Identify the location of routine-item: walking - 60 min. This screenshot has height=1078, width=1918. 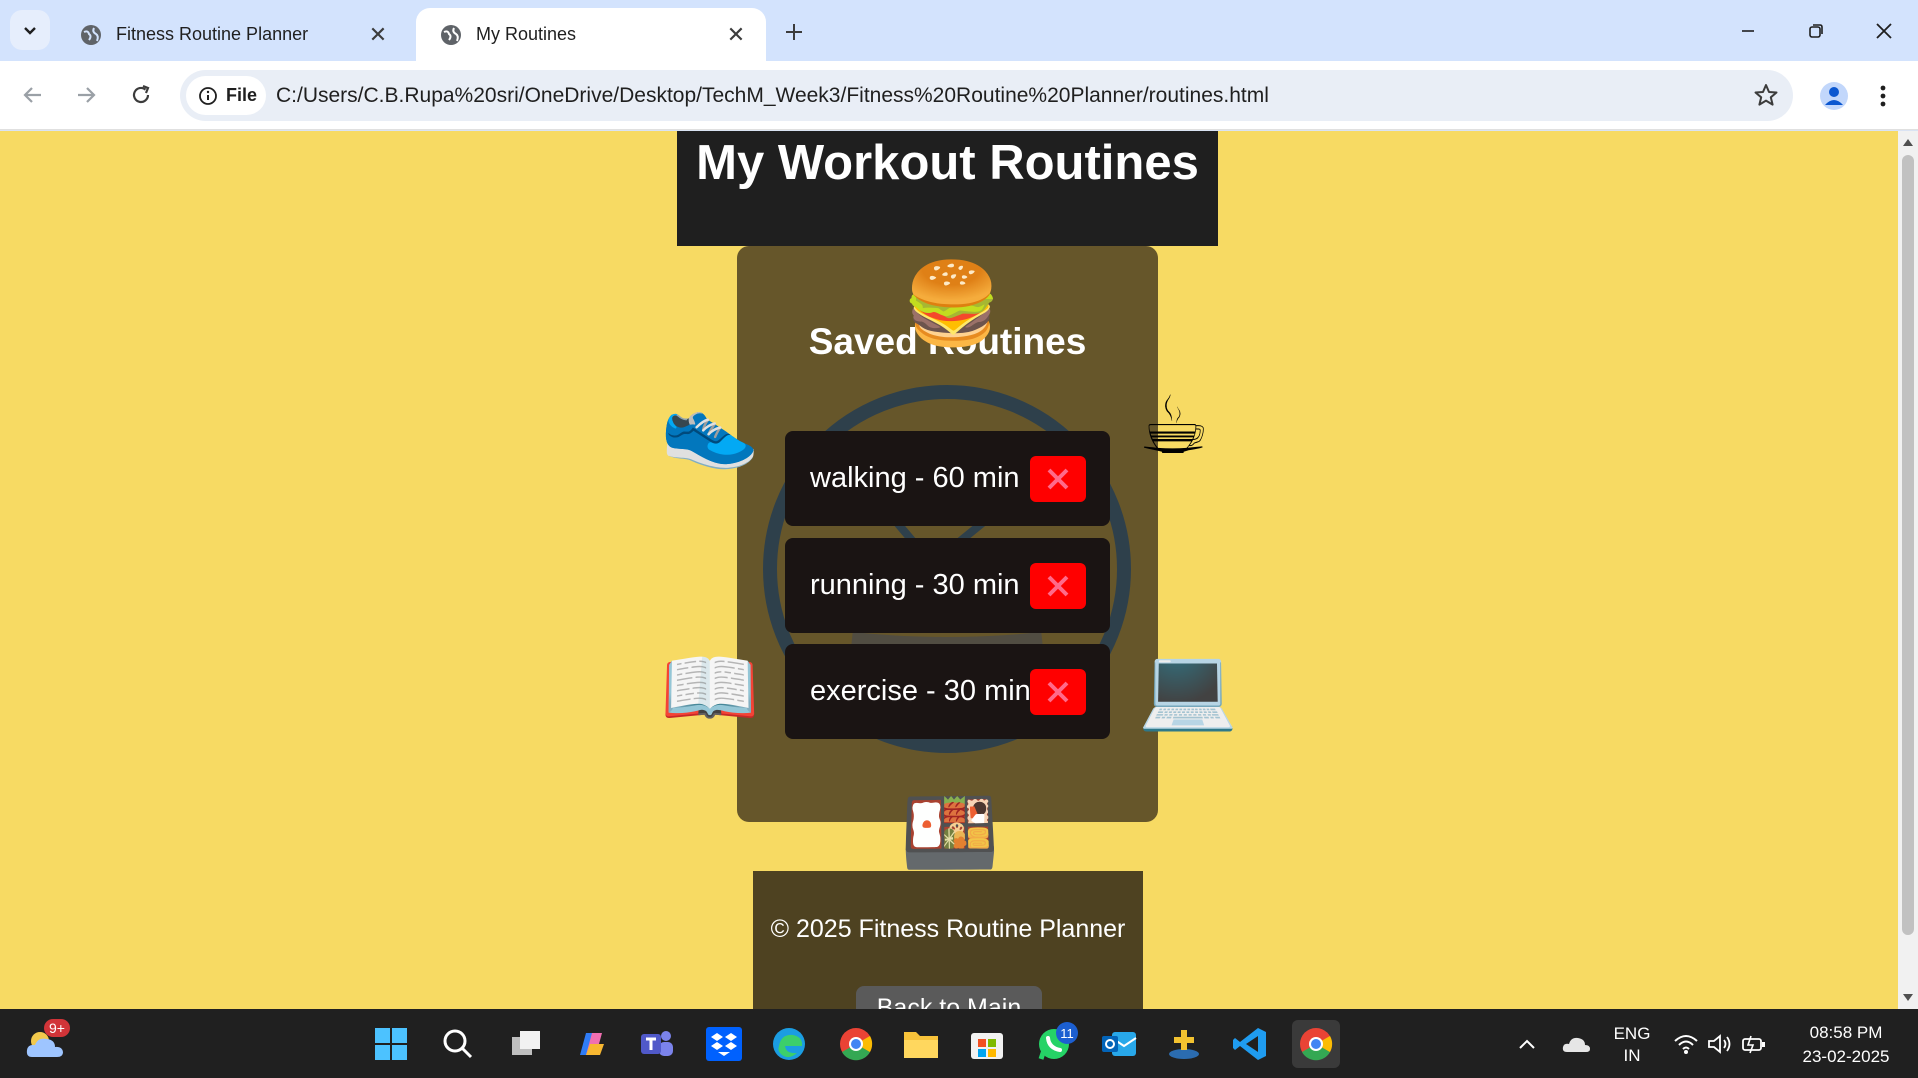
(947, 478).